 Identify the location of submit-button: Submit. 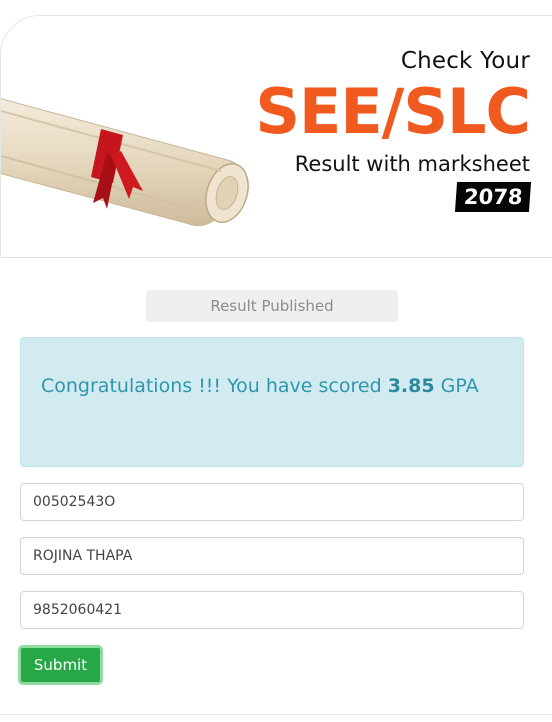
(60, 665).